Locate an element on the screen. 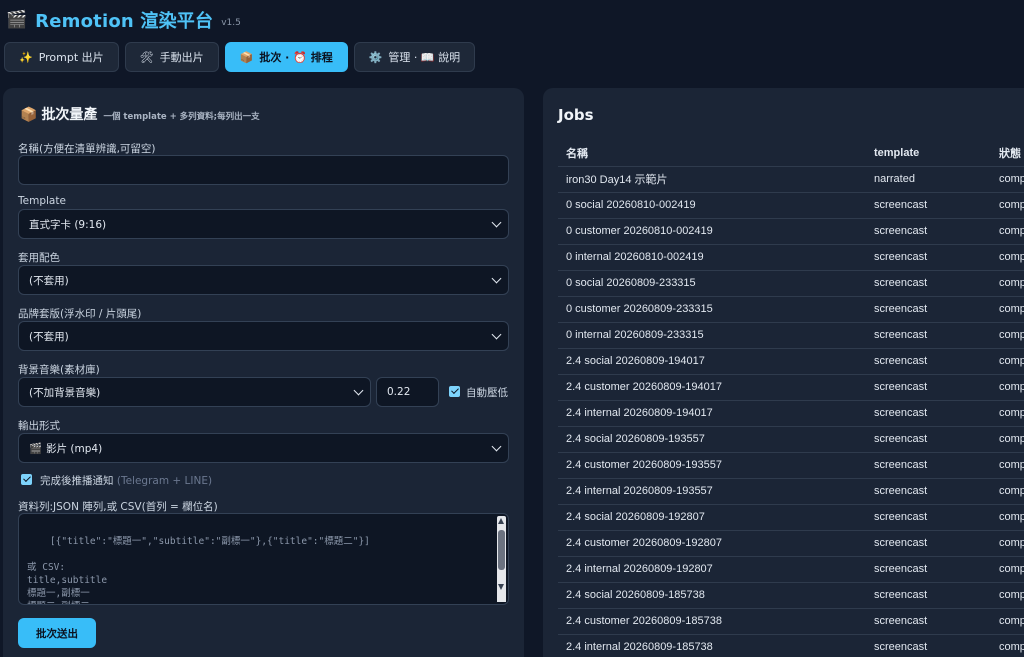  bgm-label: 背景音樂(素材庫) is located at coordinates (59, 370).